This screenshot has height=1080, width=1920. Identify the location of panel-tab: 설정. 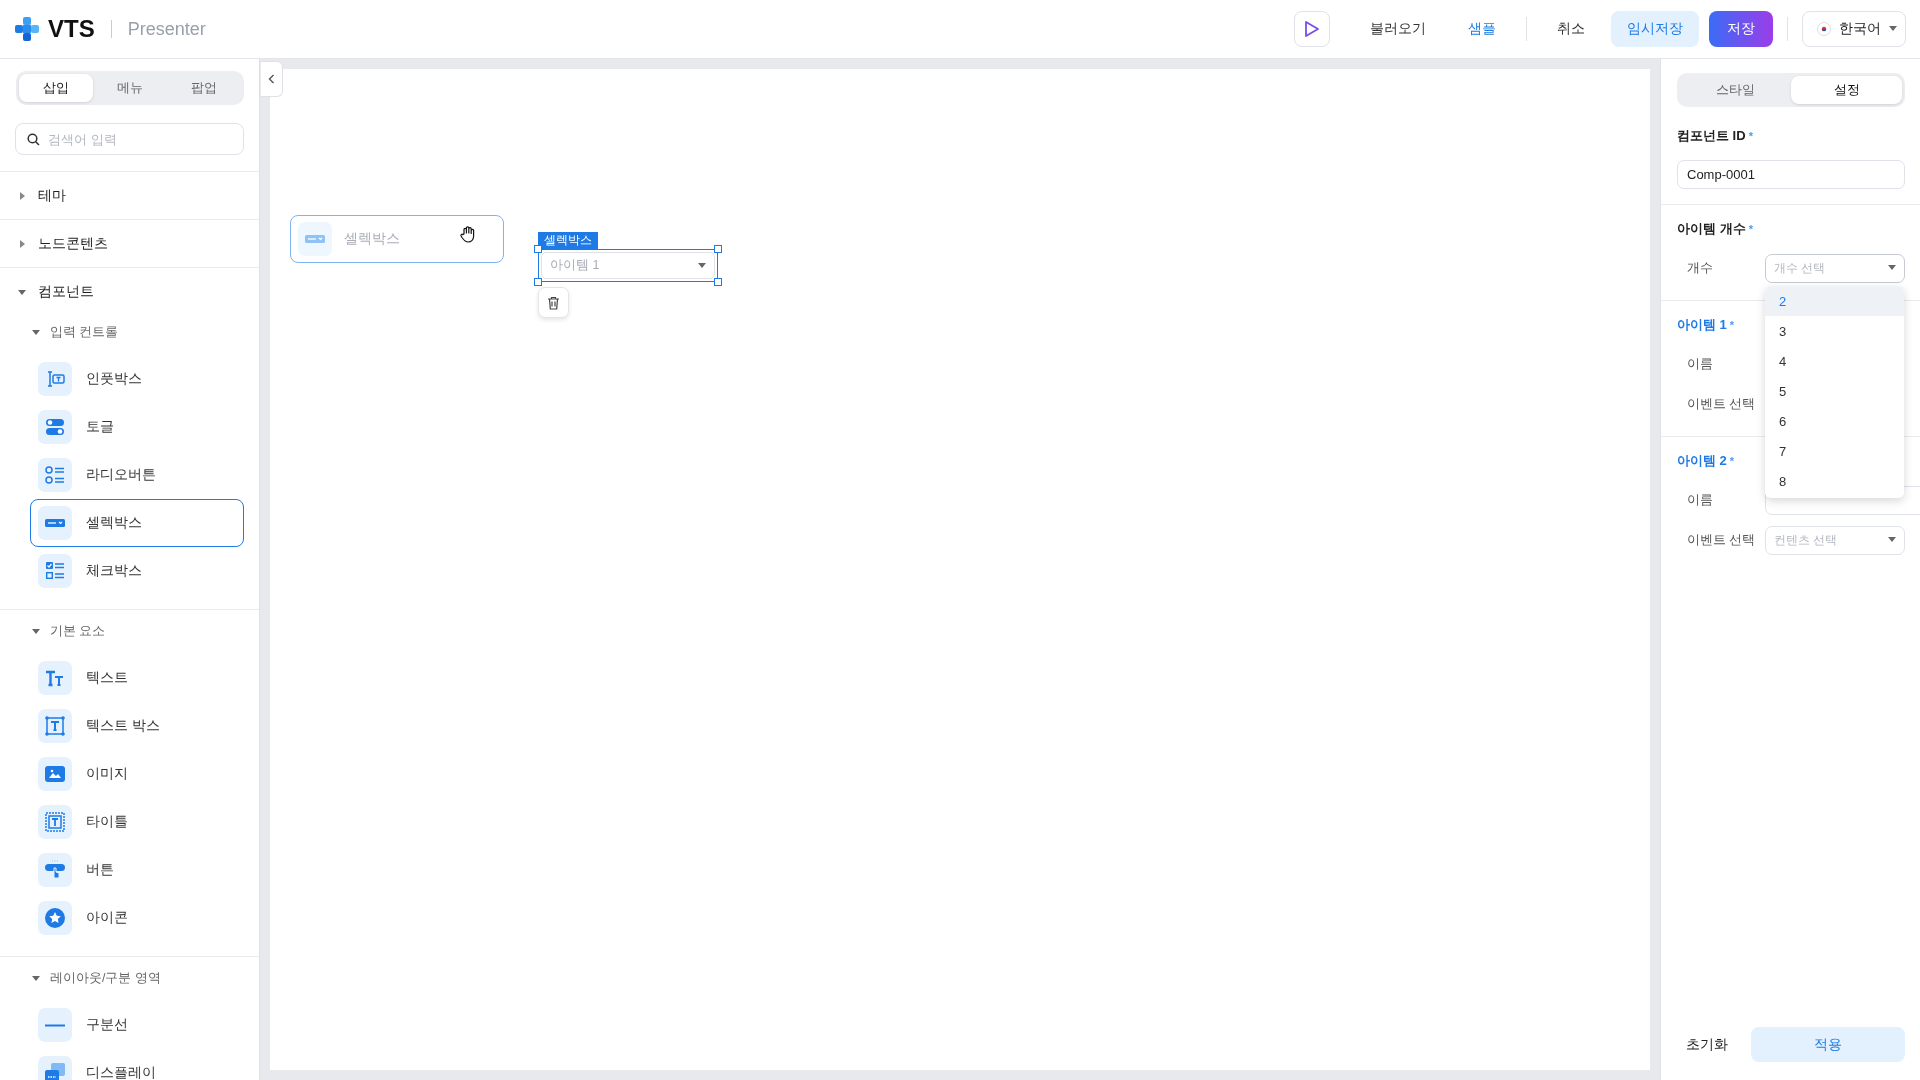
(1846, 90).